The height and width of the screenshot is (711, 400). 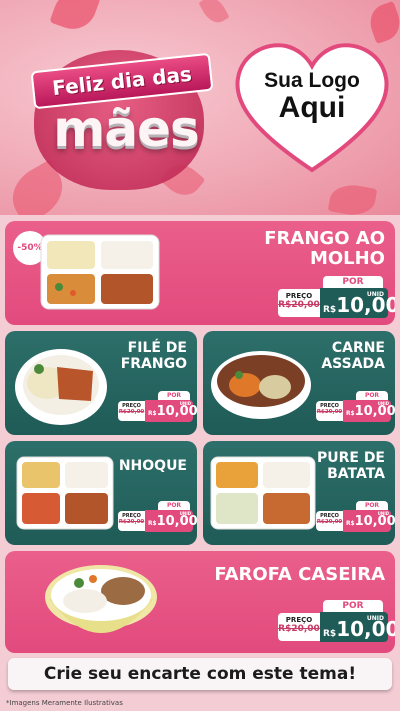 I want to click on title-line1: Feliz dia das, so click(x=122, y=81).